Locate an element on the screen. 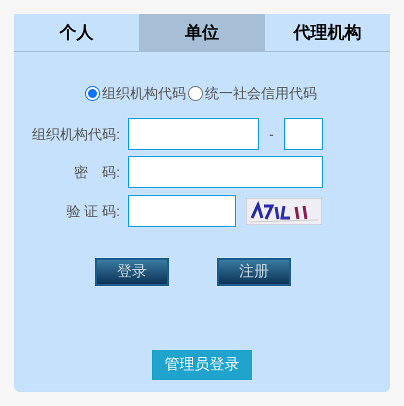 The height and width of the screenshot is (406, 404). check-digit-field is located at coordinates (303, 134).